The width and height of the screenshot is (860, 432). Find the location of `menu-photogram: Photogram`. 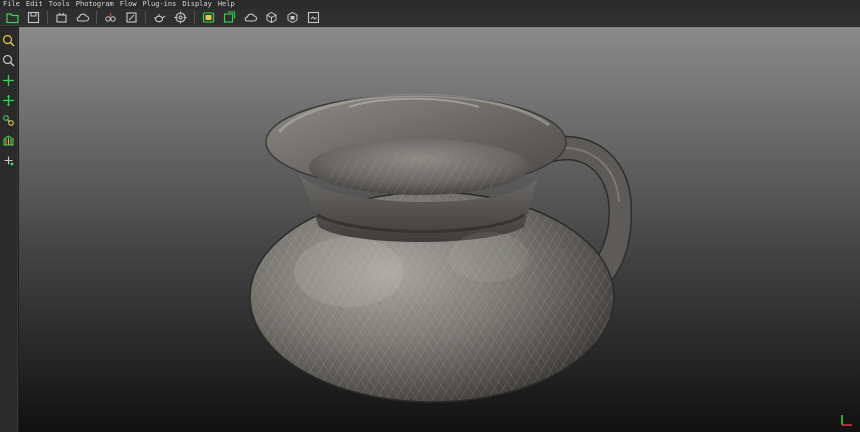

menu-photogram: Photogram is located at coordinates (95, 4).